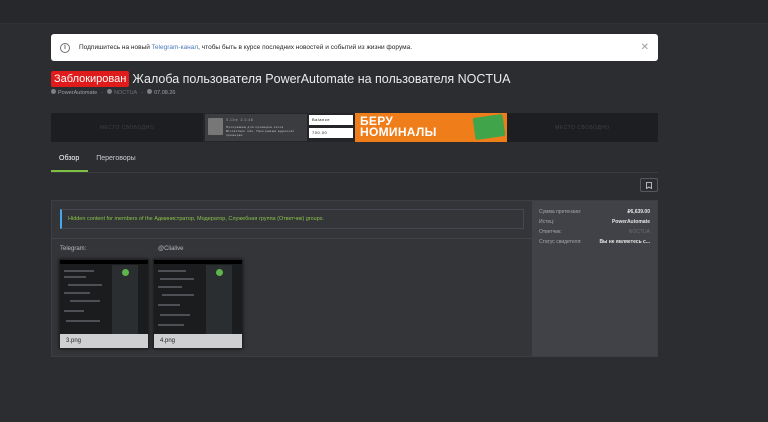 The width and height of the screenshot is (768, 422). Describe the element at coordinates (116, 162) in the screenshot. I see `tab-negotiations: Переговоры` at that location.